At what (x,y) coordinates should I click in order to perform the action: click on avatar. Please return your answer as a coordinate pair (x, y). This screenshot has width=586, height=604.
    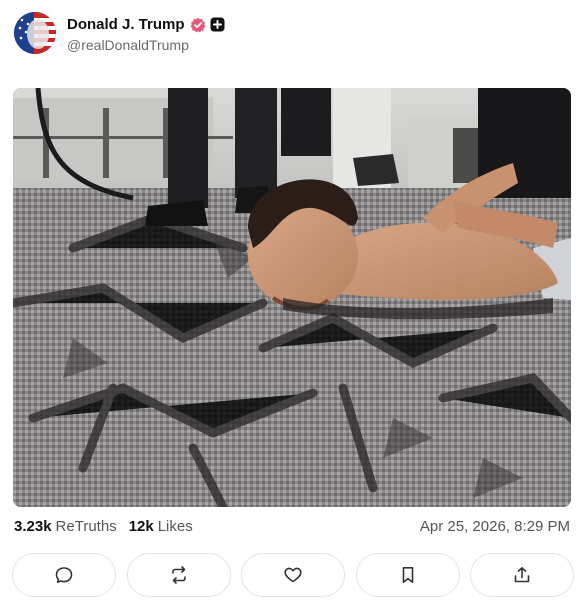
    Looking at the image, I should click on (35, 33).